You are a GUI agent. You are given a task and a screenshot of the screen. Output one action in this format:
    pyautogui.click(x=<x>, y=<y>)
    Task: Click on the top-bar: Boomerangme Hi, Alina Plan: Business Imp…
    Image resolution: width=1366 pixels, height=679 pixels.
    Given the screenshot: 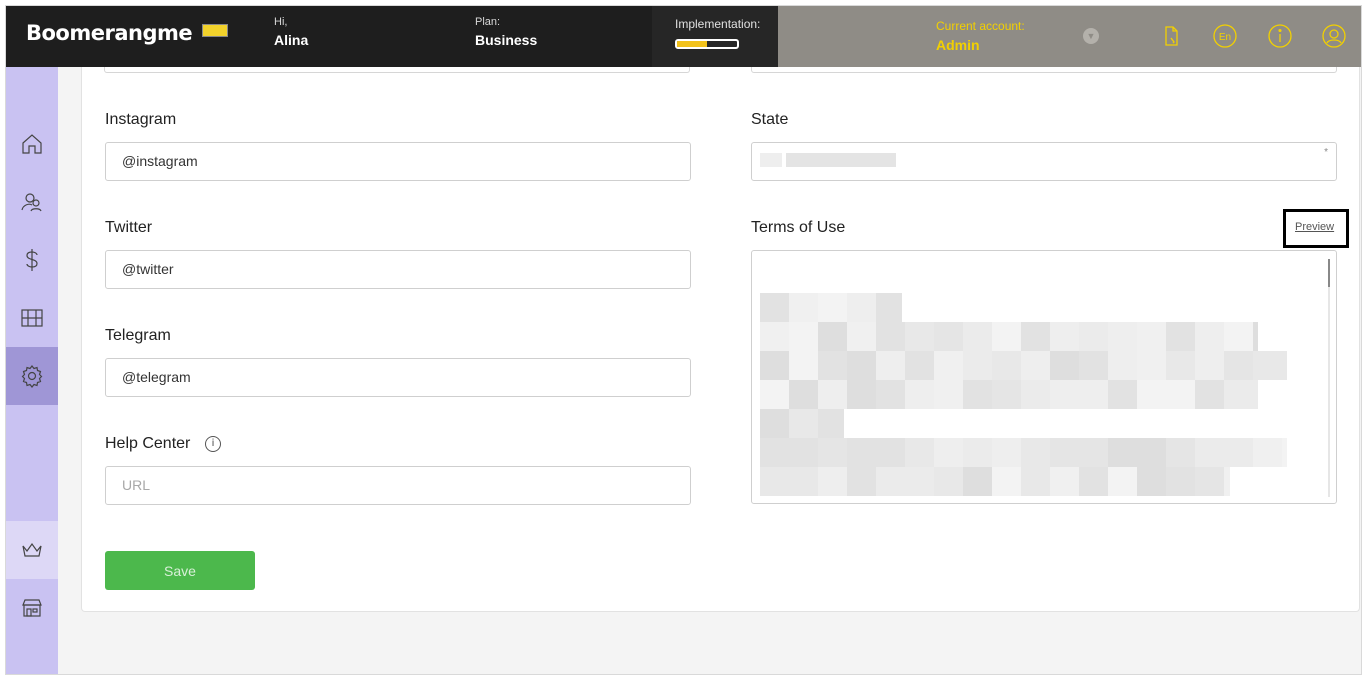 What is the action you would take?
    pyautogui.click(x=683, y=36)
    